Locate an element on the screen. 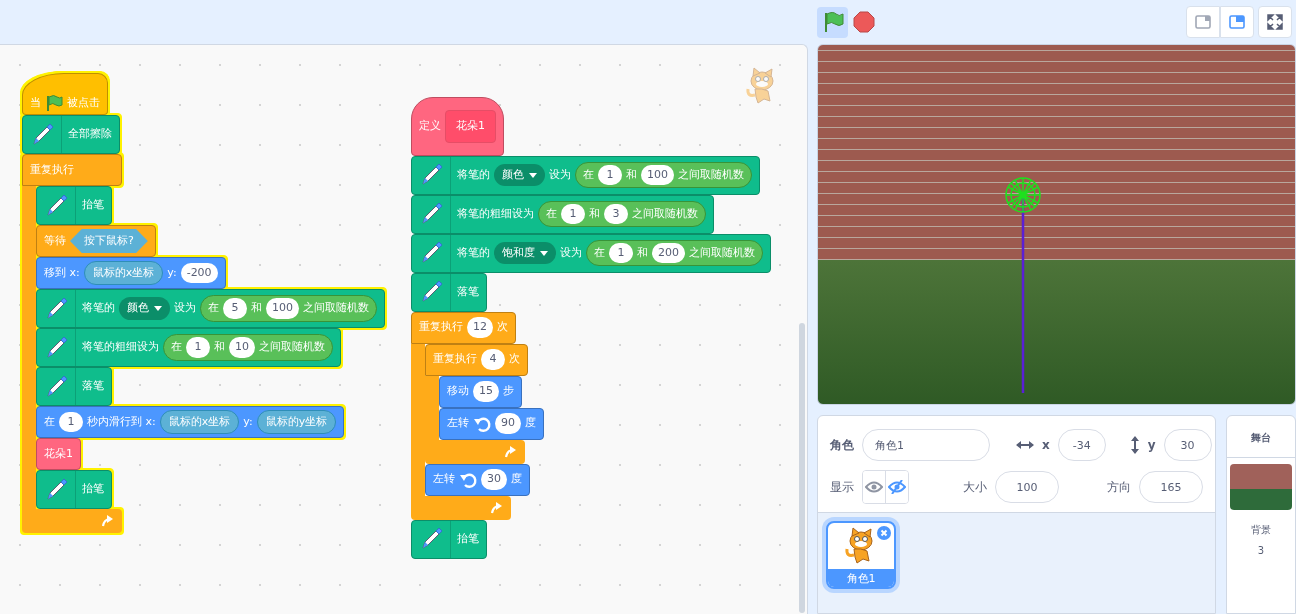 The height and width of the screenshot is (614, 1296). field-label: 显示 is located at coordinates (842, 487).